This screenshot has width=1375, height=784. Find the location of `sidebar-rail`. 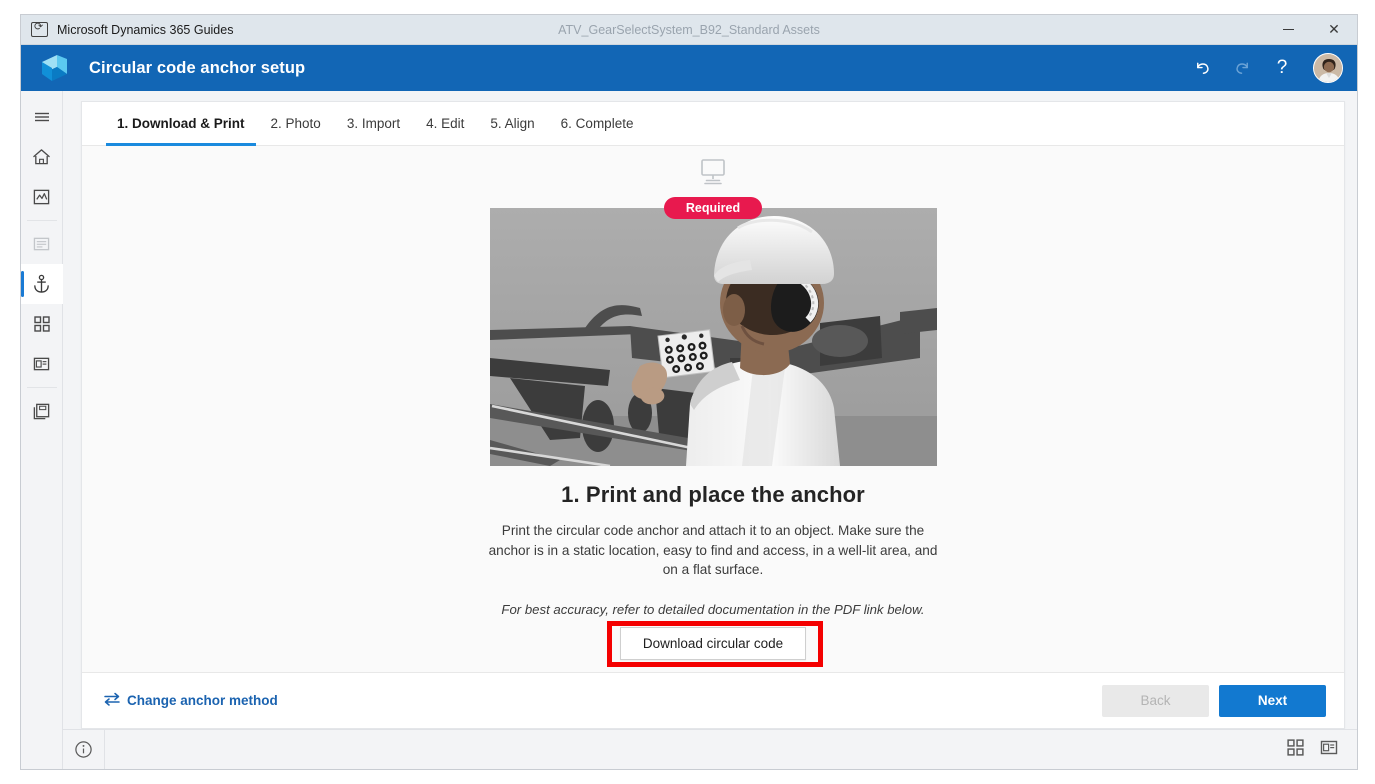

sidebar-rail is located at coordinates (41, 430).